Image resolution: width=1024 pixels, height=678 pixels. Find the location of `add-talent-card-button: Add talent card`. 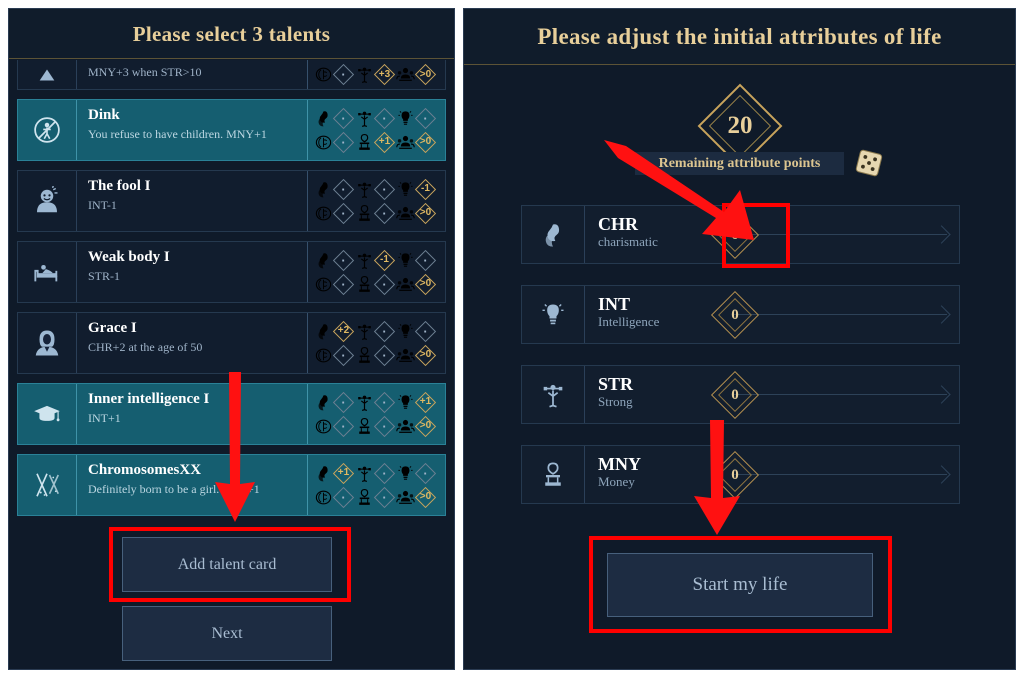

add-talent-card-button: Add talent card is located at coordinates (227, 564).